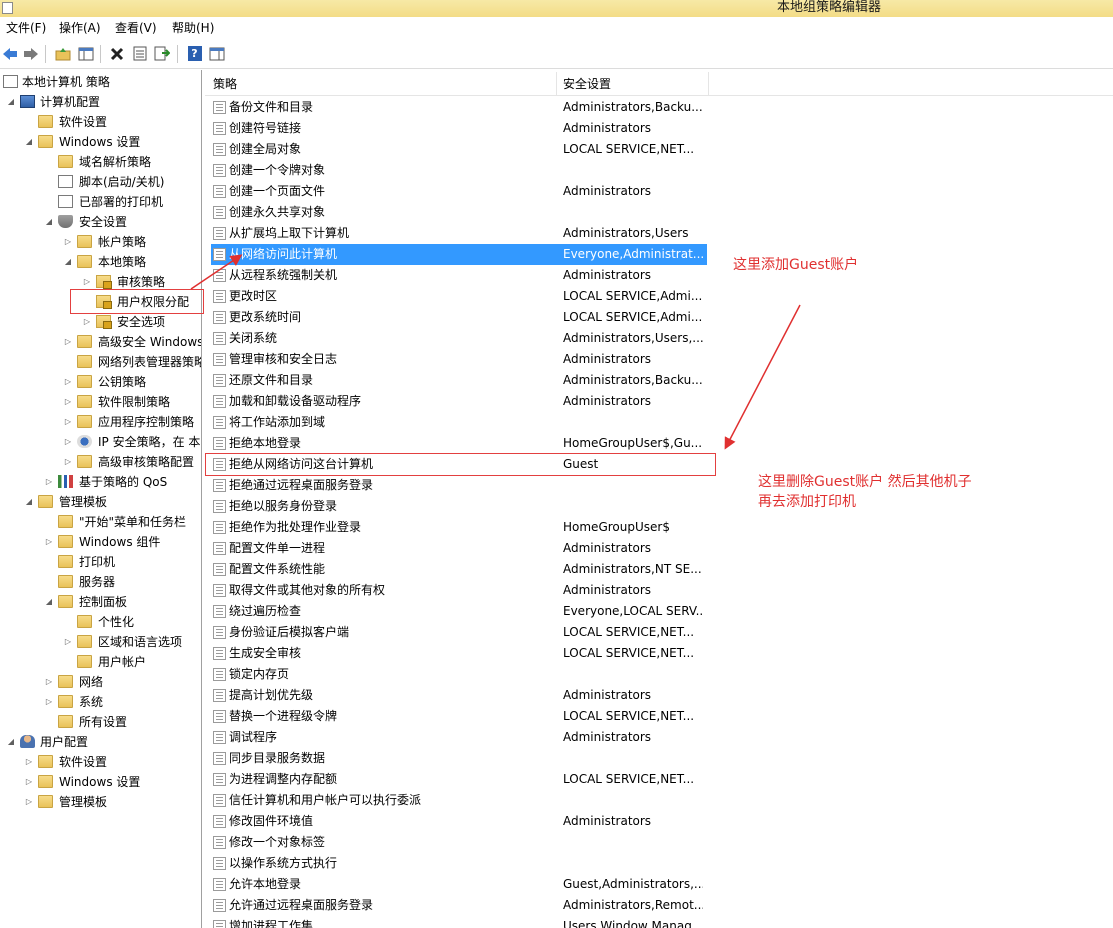  I want to click on table-row: 信任计算机和用户帐户可以执行委派, so click(659, 800).